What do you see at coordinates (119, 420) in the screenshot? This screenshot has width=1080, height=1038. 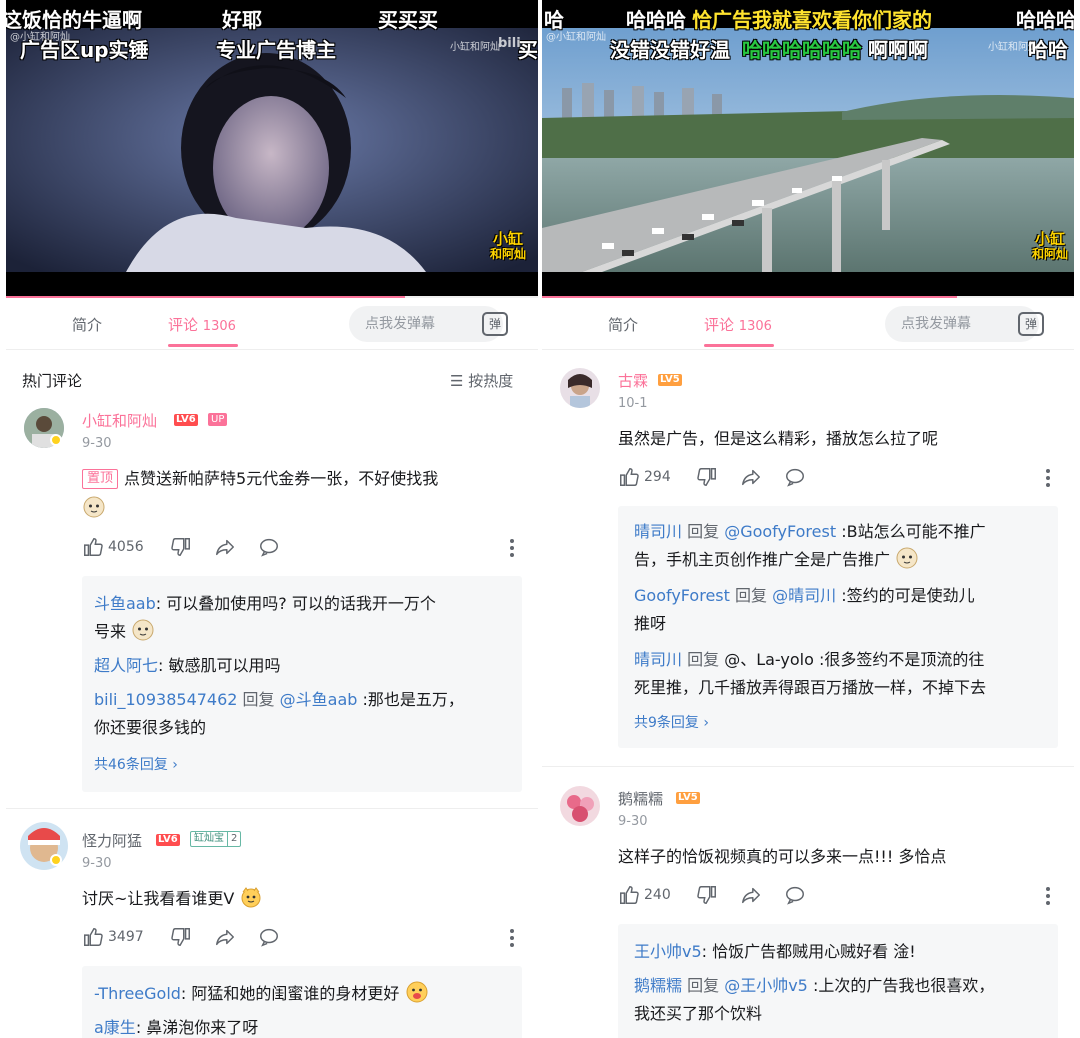 I see `comment-username: 小缸和阿灿` at bounding box center [119, 420].